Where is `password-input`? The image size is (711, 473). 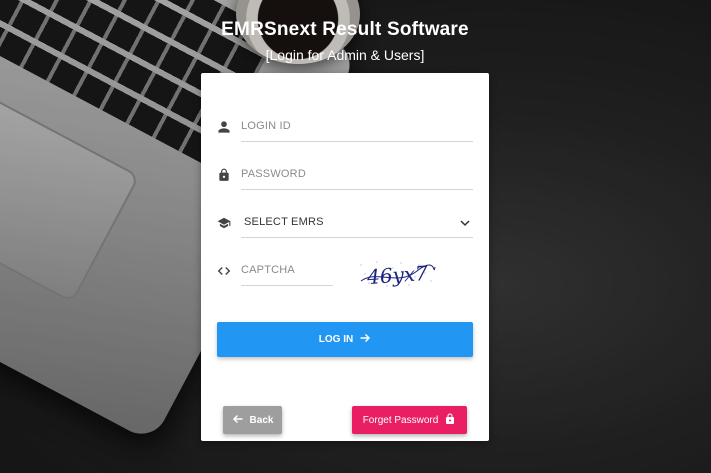
password-input is located at coordinates (357, 173).